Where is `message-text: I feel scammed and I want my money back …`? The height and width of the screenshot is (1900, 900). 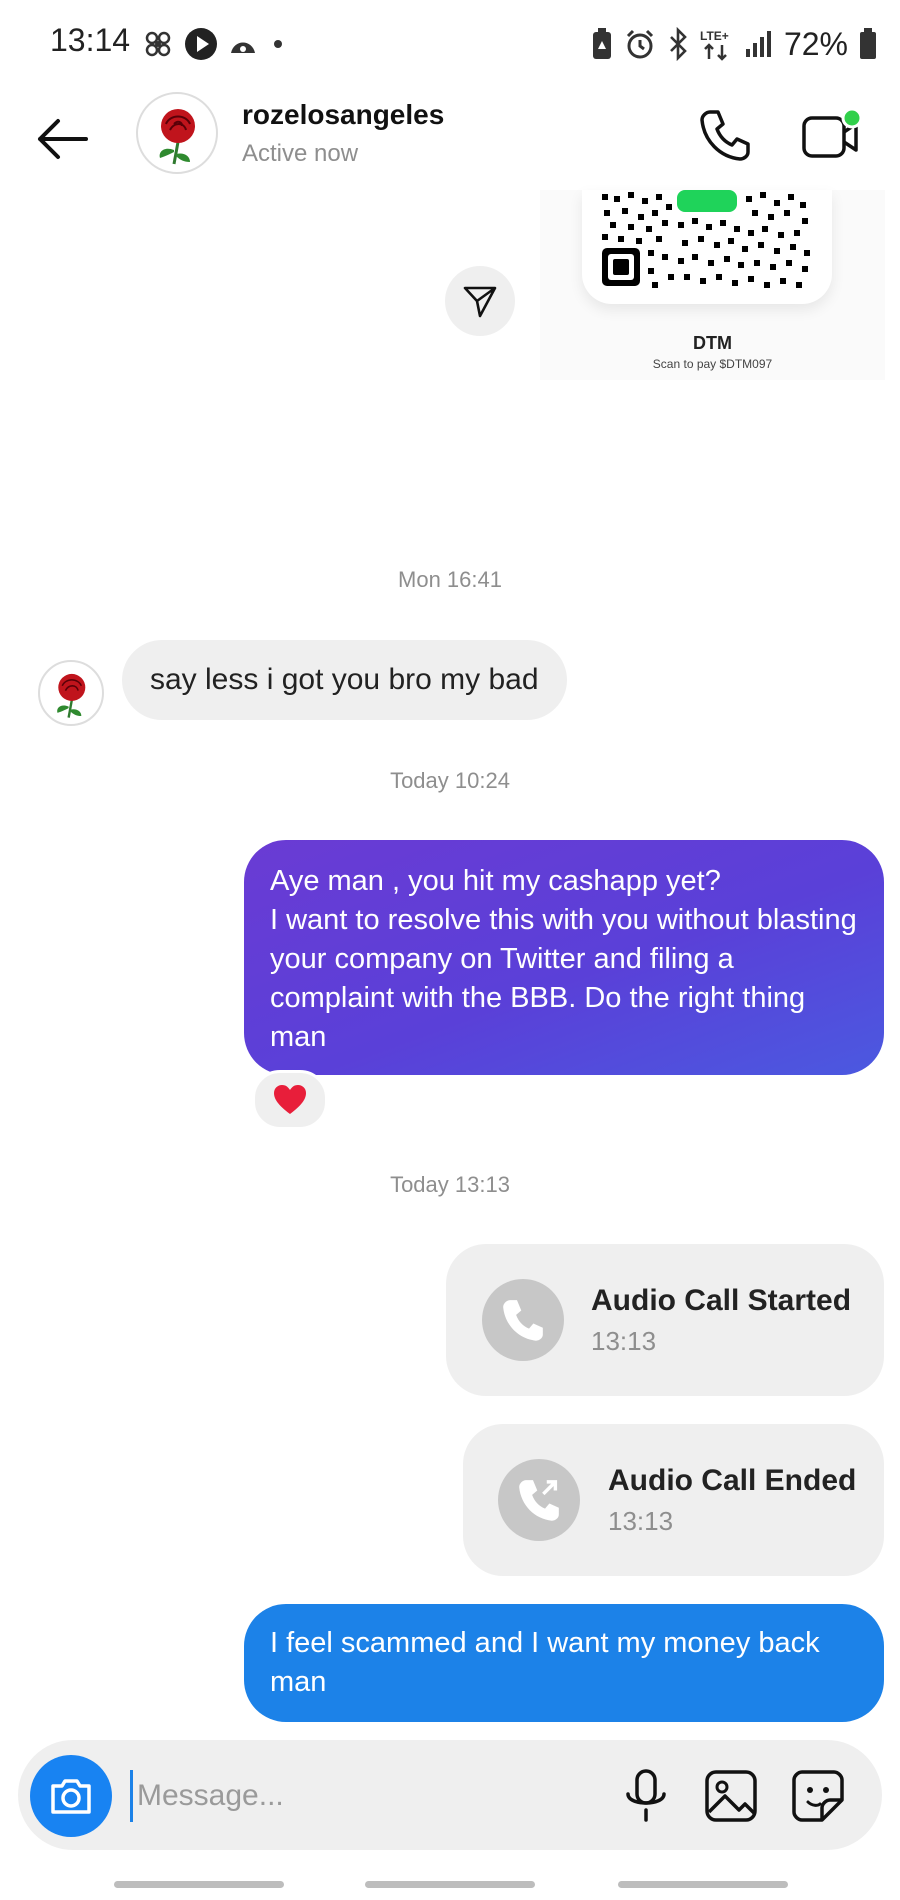 message-text: I feel scammed and I want my money back … is located at coordinates (545, 1662).